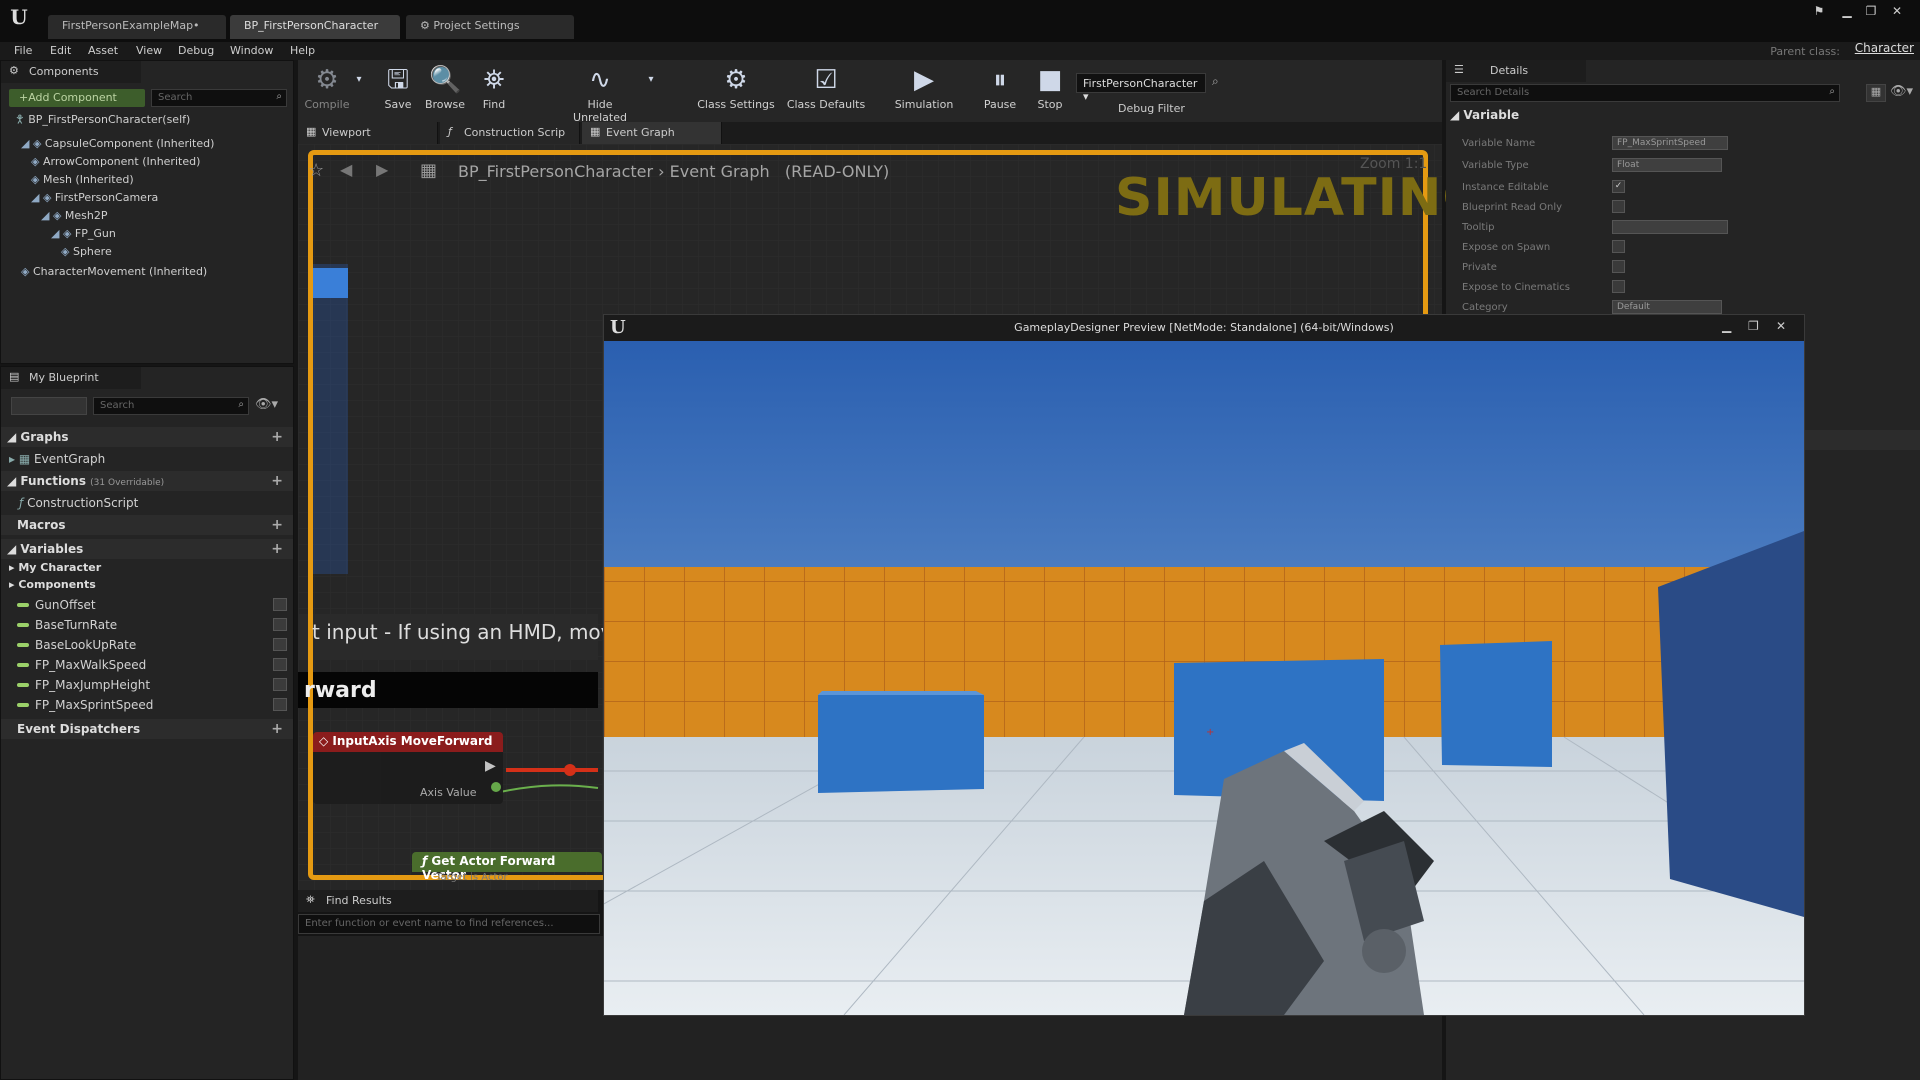 The width and height of the screenshot is (1920, 1080). I want to click on tree-item: ◢ ◈ FirstPersonCamera, so click(146, 198).